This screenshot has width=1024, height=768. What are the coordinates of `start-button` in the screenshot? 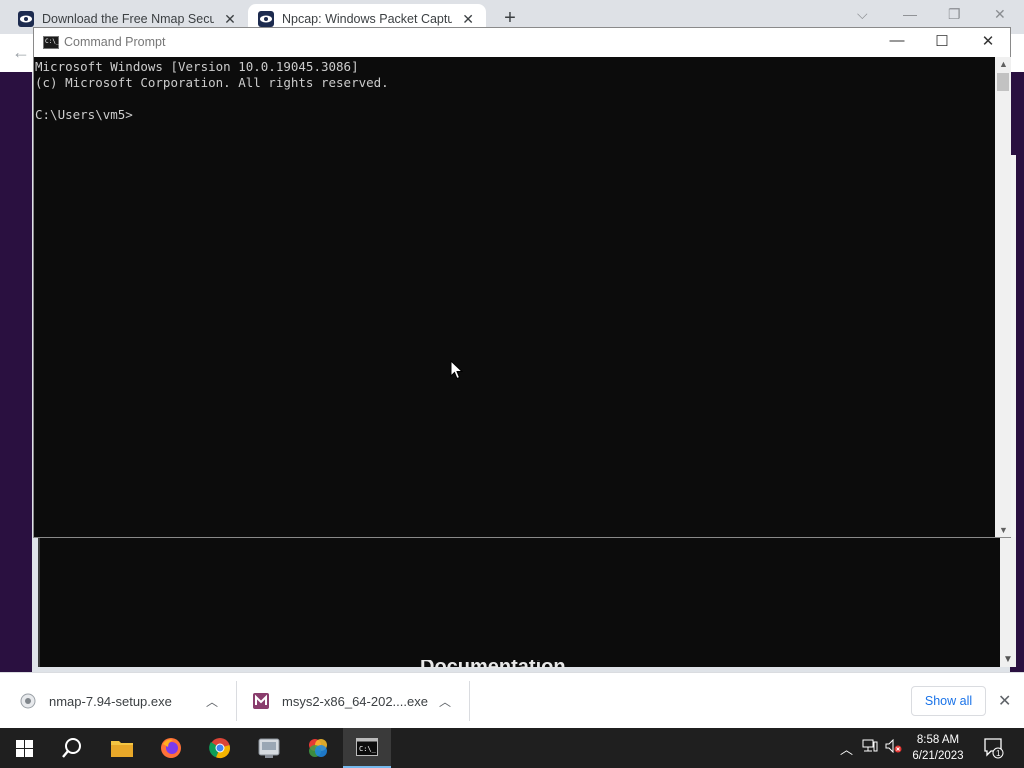 It's located at (24, 748).